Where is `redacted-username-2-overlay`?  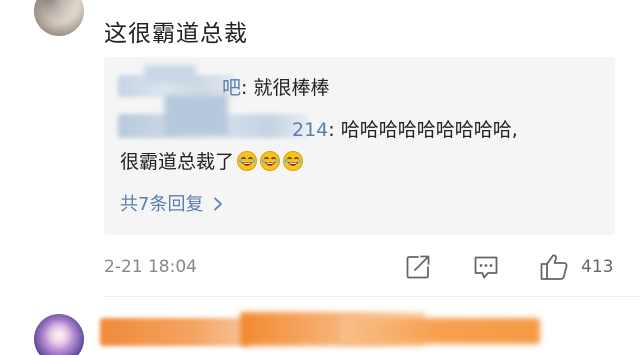 redacted-username-2-overlay is located at coordinates (196, 115).